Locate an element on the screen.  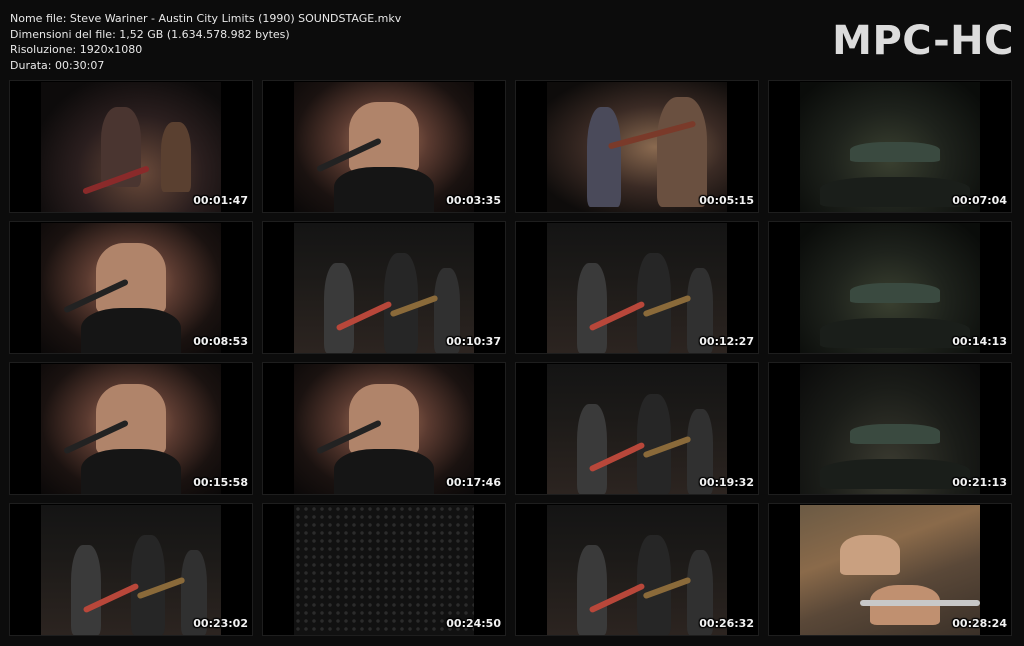
thumbnail-cell: 00:19:32 is located at coordinates (637, 428).